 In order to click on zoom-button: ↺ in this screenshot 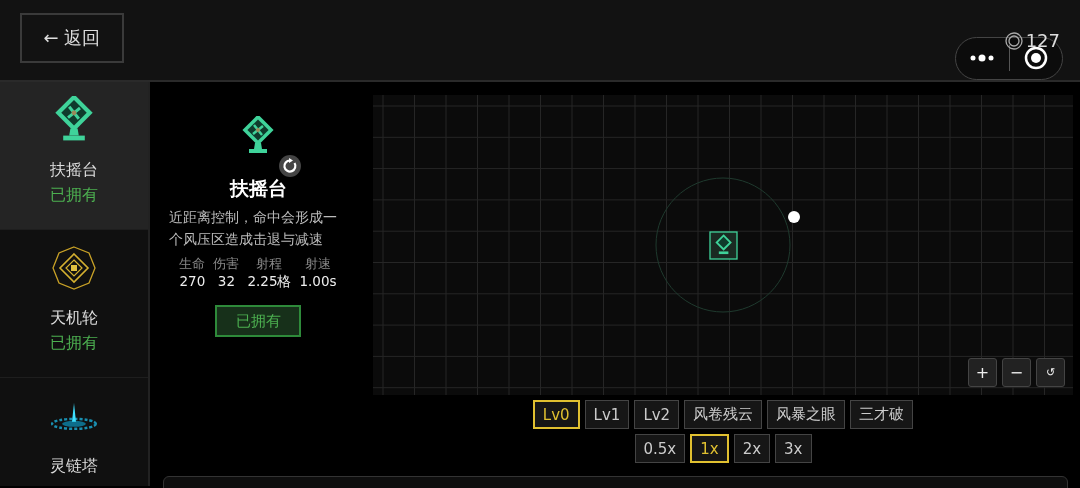, I will do `click(1050, 372)`.